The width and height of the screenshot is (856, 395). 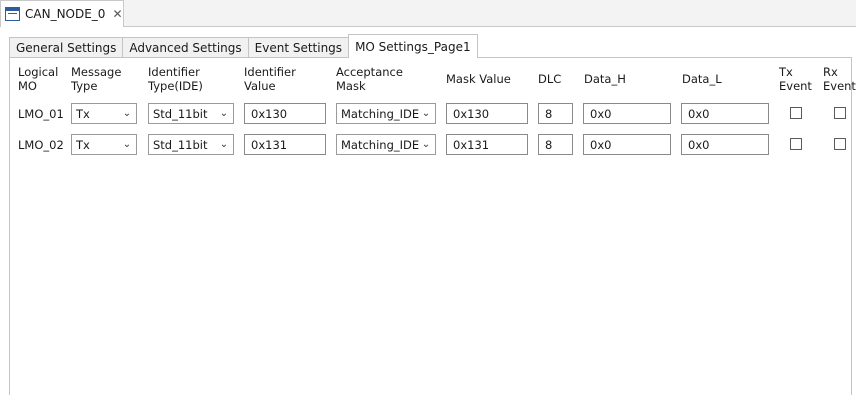 I want to click on editor-tab-bar: CAN_NODE_0 ✕, so click(x=428, y=13).